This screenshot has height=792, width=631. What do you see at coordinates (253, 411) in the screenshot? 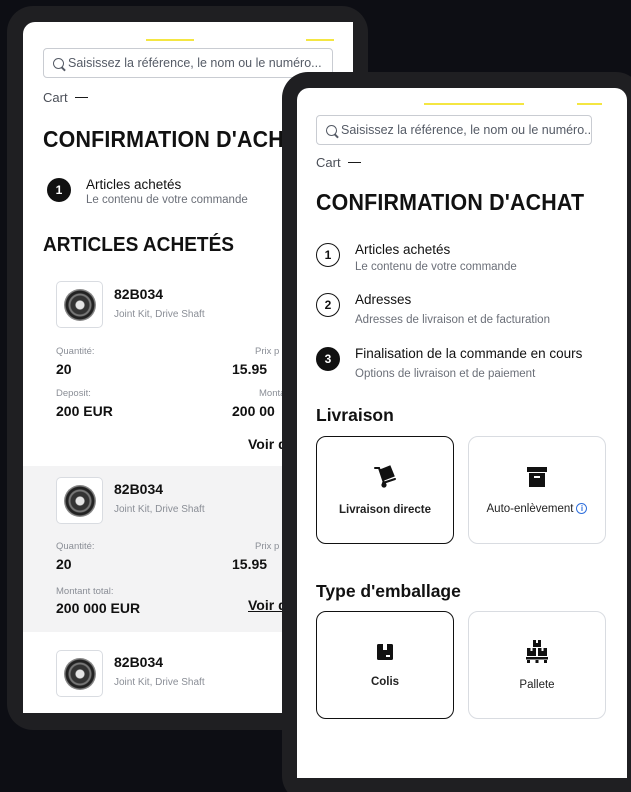
I see `amount-value: 200 00` at bounding box center [253, 411].